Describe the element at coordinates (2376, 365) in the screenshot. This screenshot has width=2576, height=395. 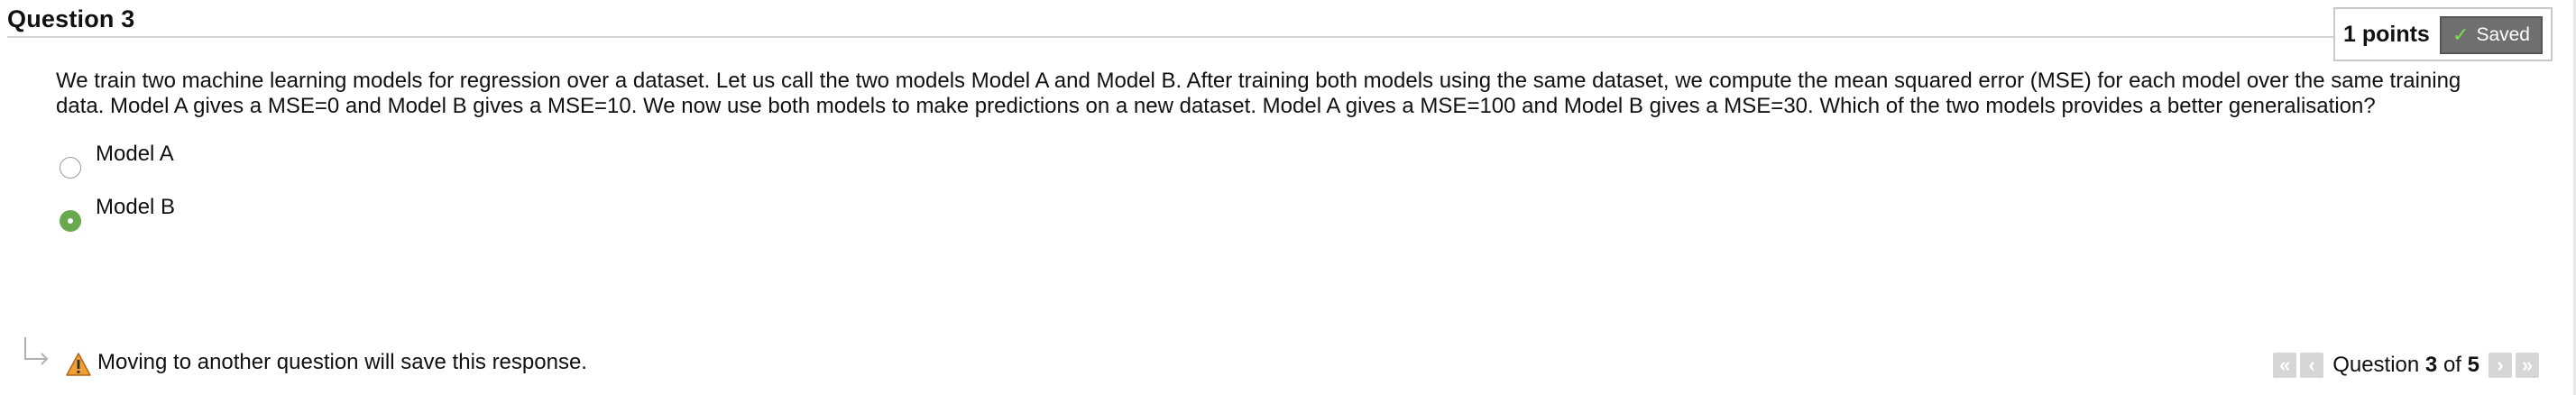
I see `pager-prefix: Question` at that location.